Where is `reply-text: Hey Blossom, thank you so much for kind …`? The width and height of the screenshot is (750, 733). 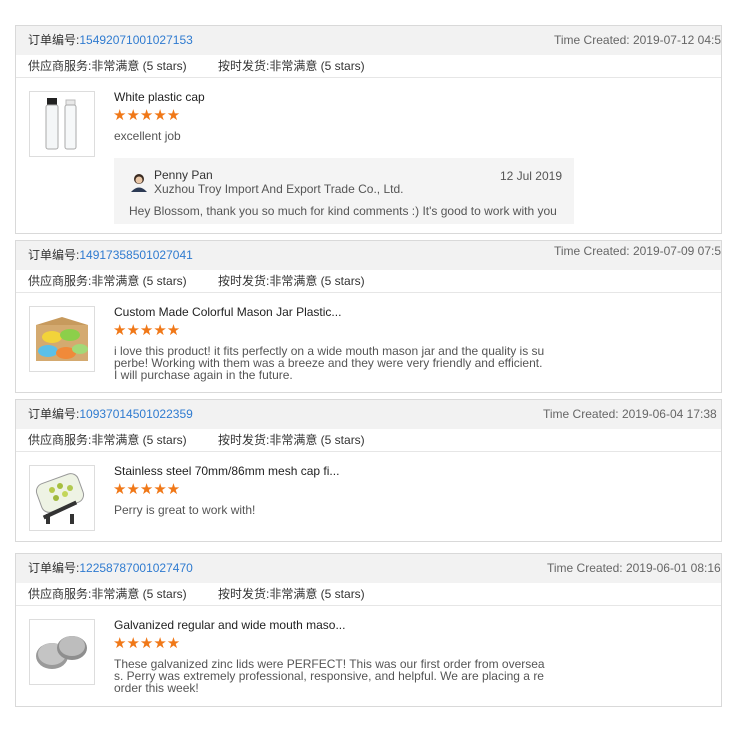 reply-text: Hey Blossom, thank you so much for kind … is located at coordinates (343, 211).